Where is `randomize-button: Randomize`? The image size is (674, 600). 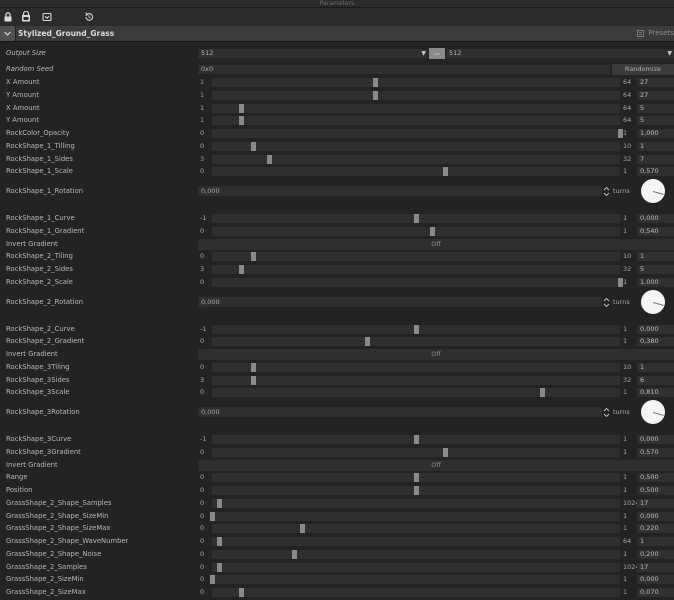
randomize-button: Randomize is located at coordinates (643, 69).